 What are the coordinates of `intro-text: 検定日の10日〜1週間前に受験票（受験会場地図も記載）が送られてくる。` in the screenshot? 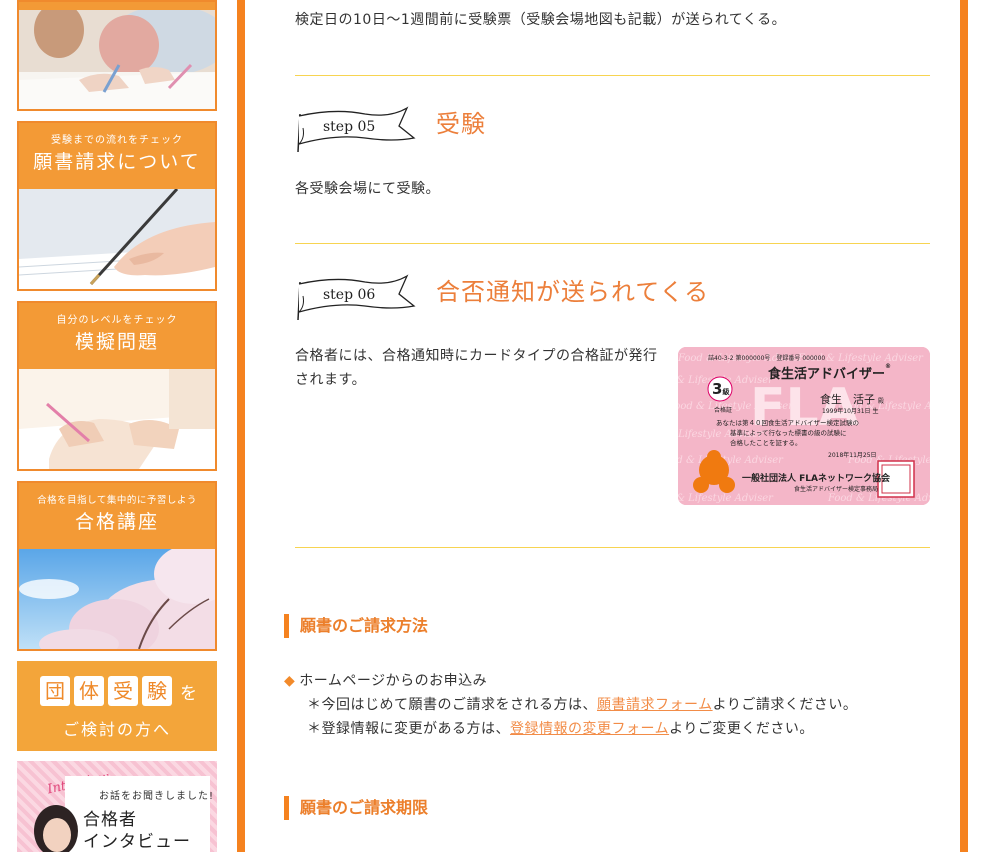 It's located at (541, 20).